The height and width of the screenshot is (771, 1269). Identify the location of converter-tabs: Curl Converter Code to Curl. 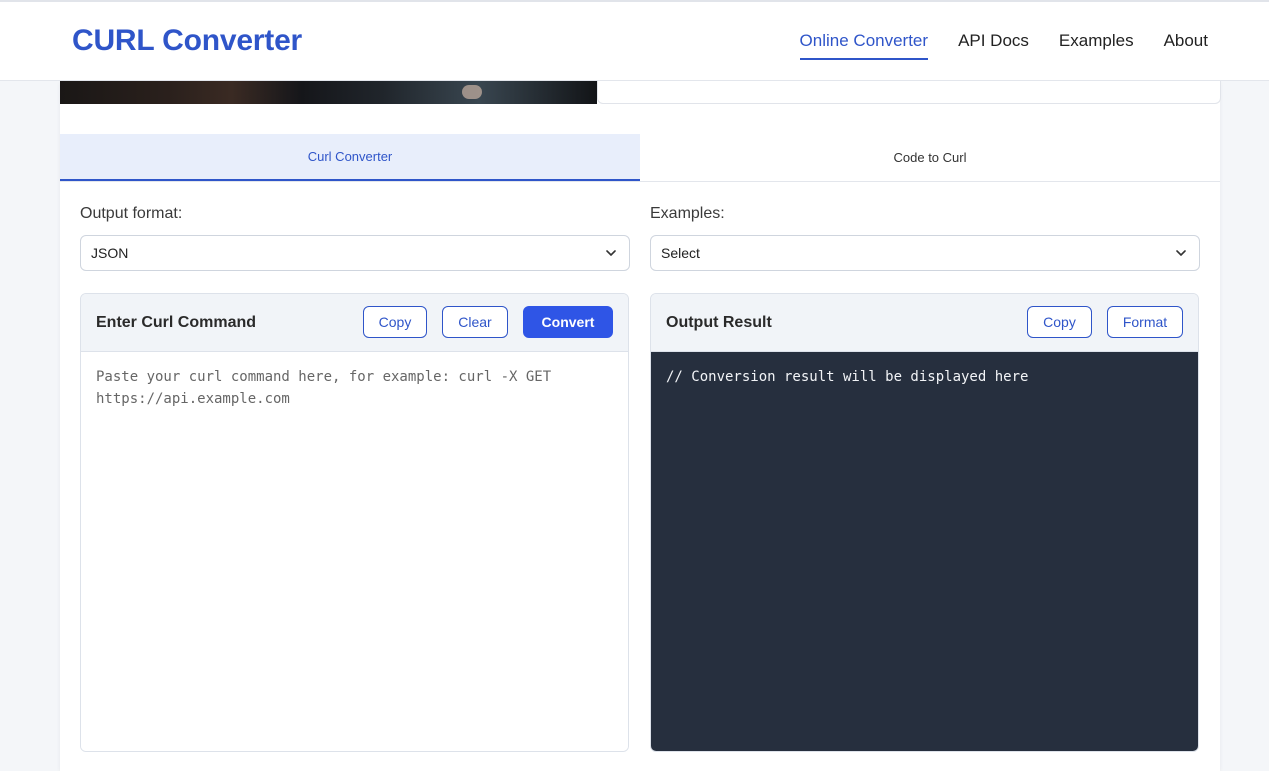
(640, 158).